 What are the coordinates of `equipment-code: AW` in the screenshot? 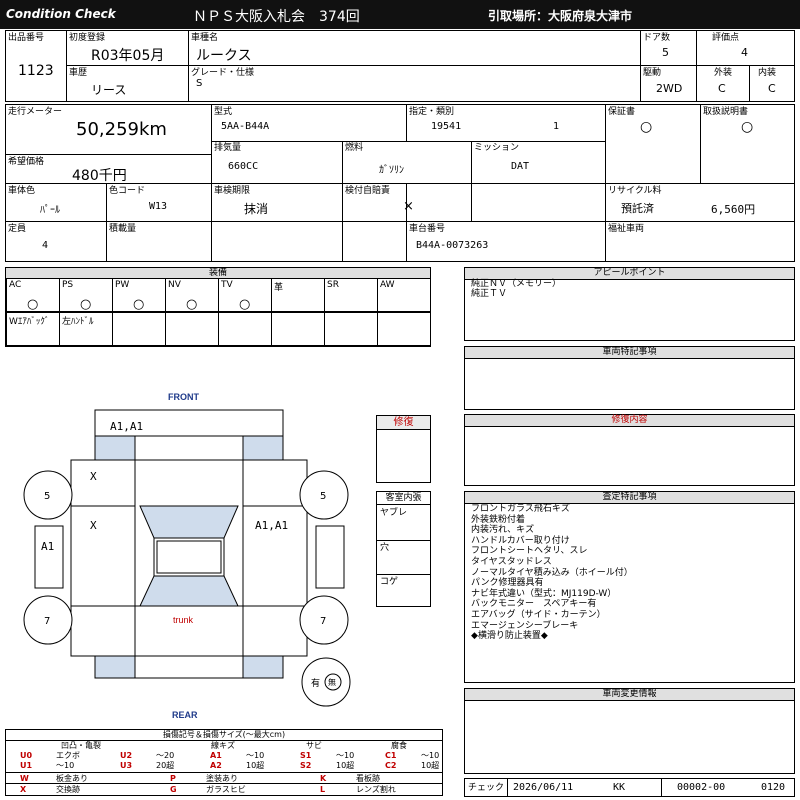 It's located at (387, 285).